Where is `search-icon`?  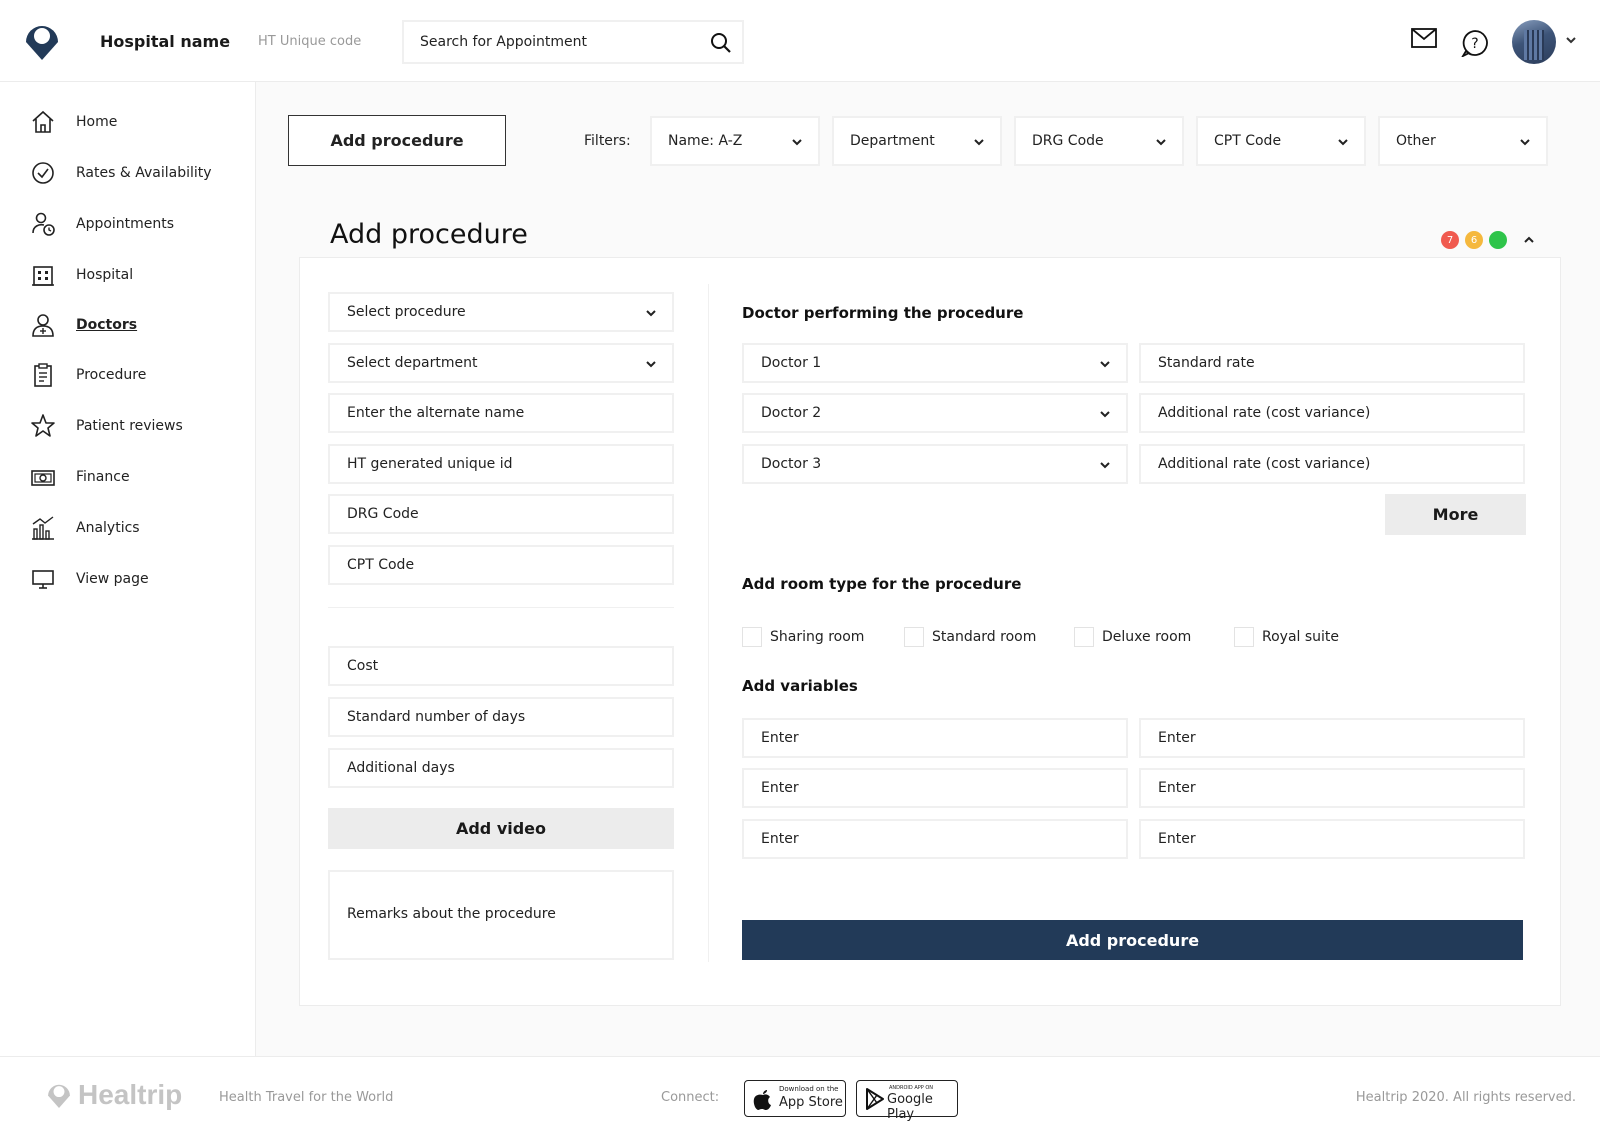
search-icon is located at coordinates (721, 43).